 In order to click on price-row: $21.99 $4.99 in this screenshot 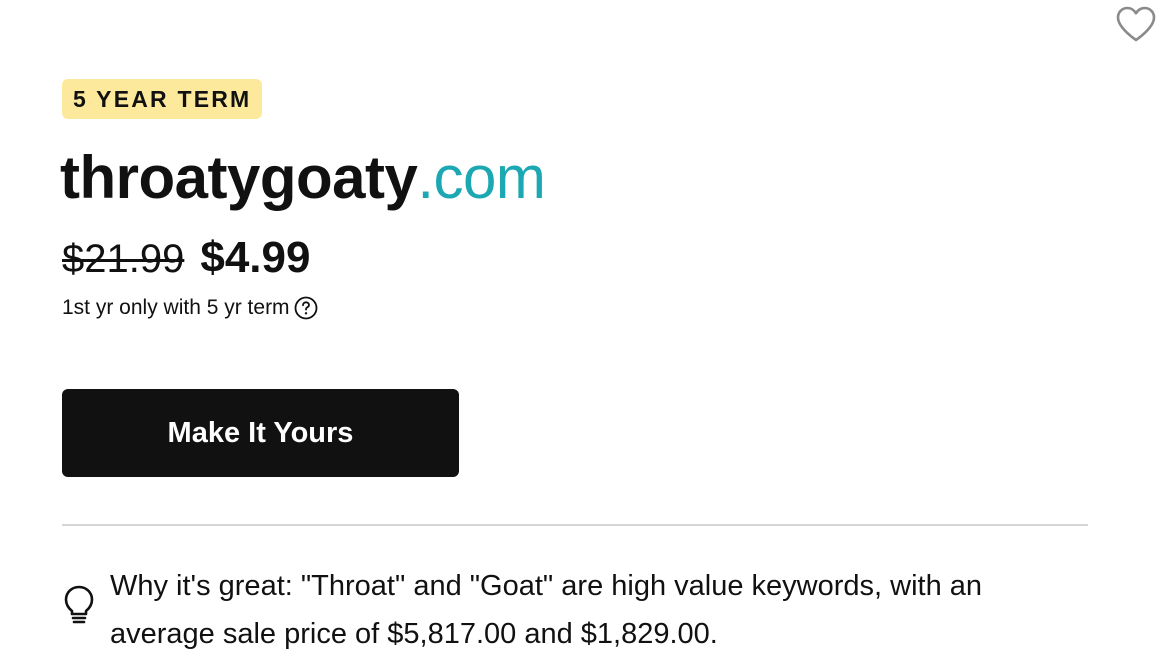, I will do `click(186, 258)`.